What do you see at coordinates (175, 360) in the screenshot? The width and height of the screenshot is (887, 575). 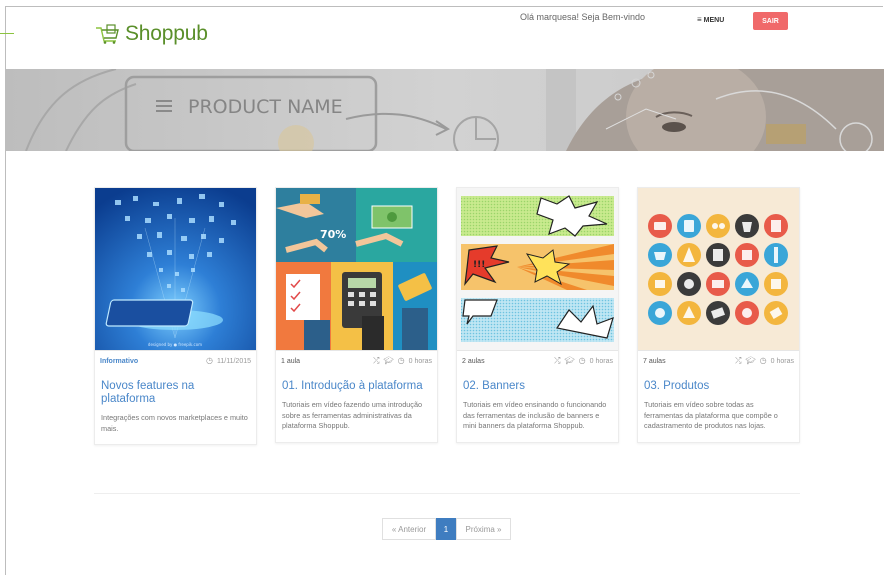 I see `card-meta: Informativo ◷ 11/11/2015` at bounding box center [175, 360].